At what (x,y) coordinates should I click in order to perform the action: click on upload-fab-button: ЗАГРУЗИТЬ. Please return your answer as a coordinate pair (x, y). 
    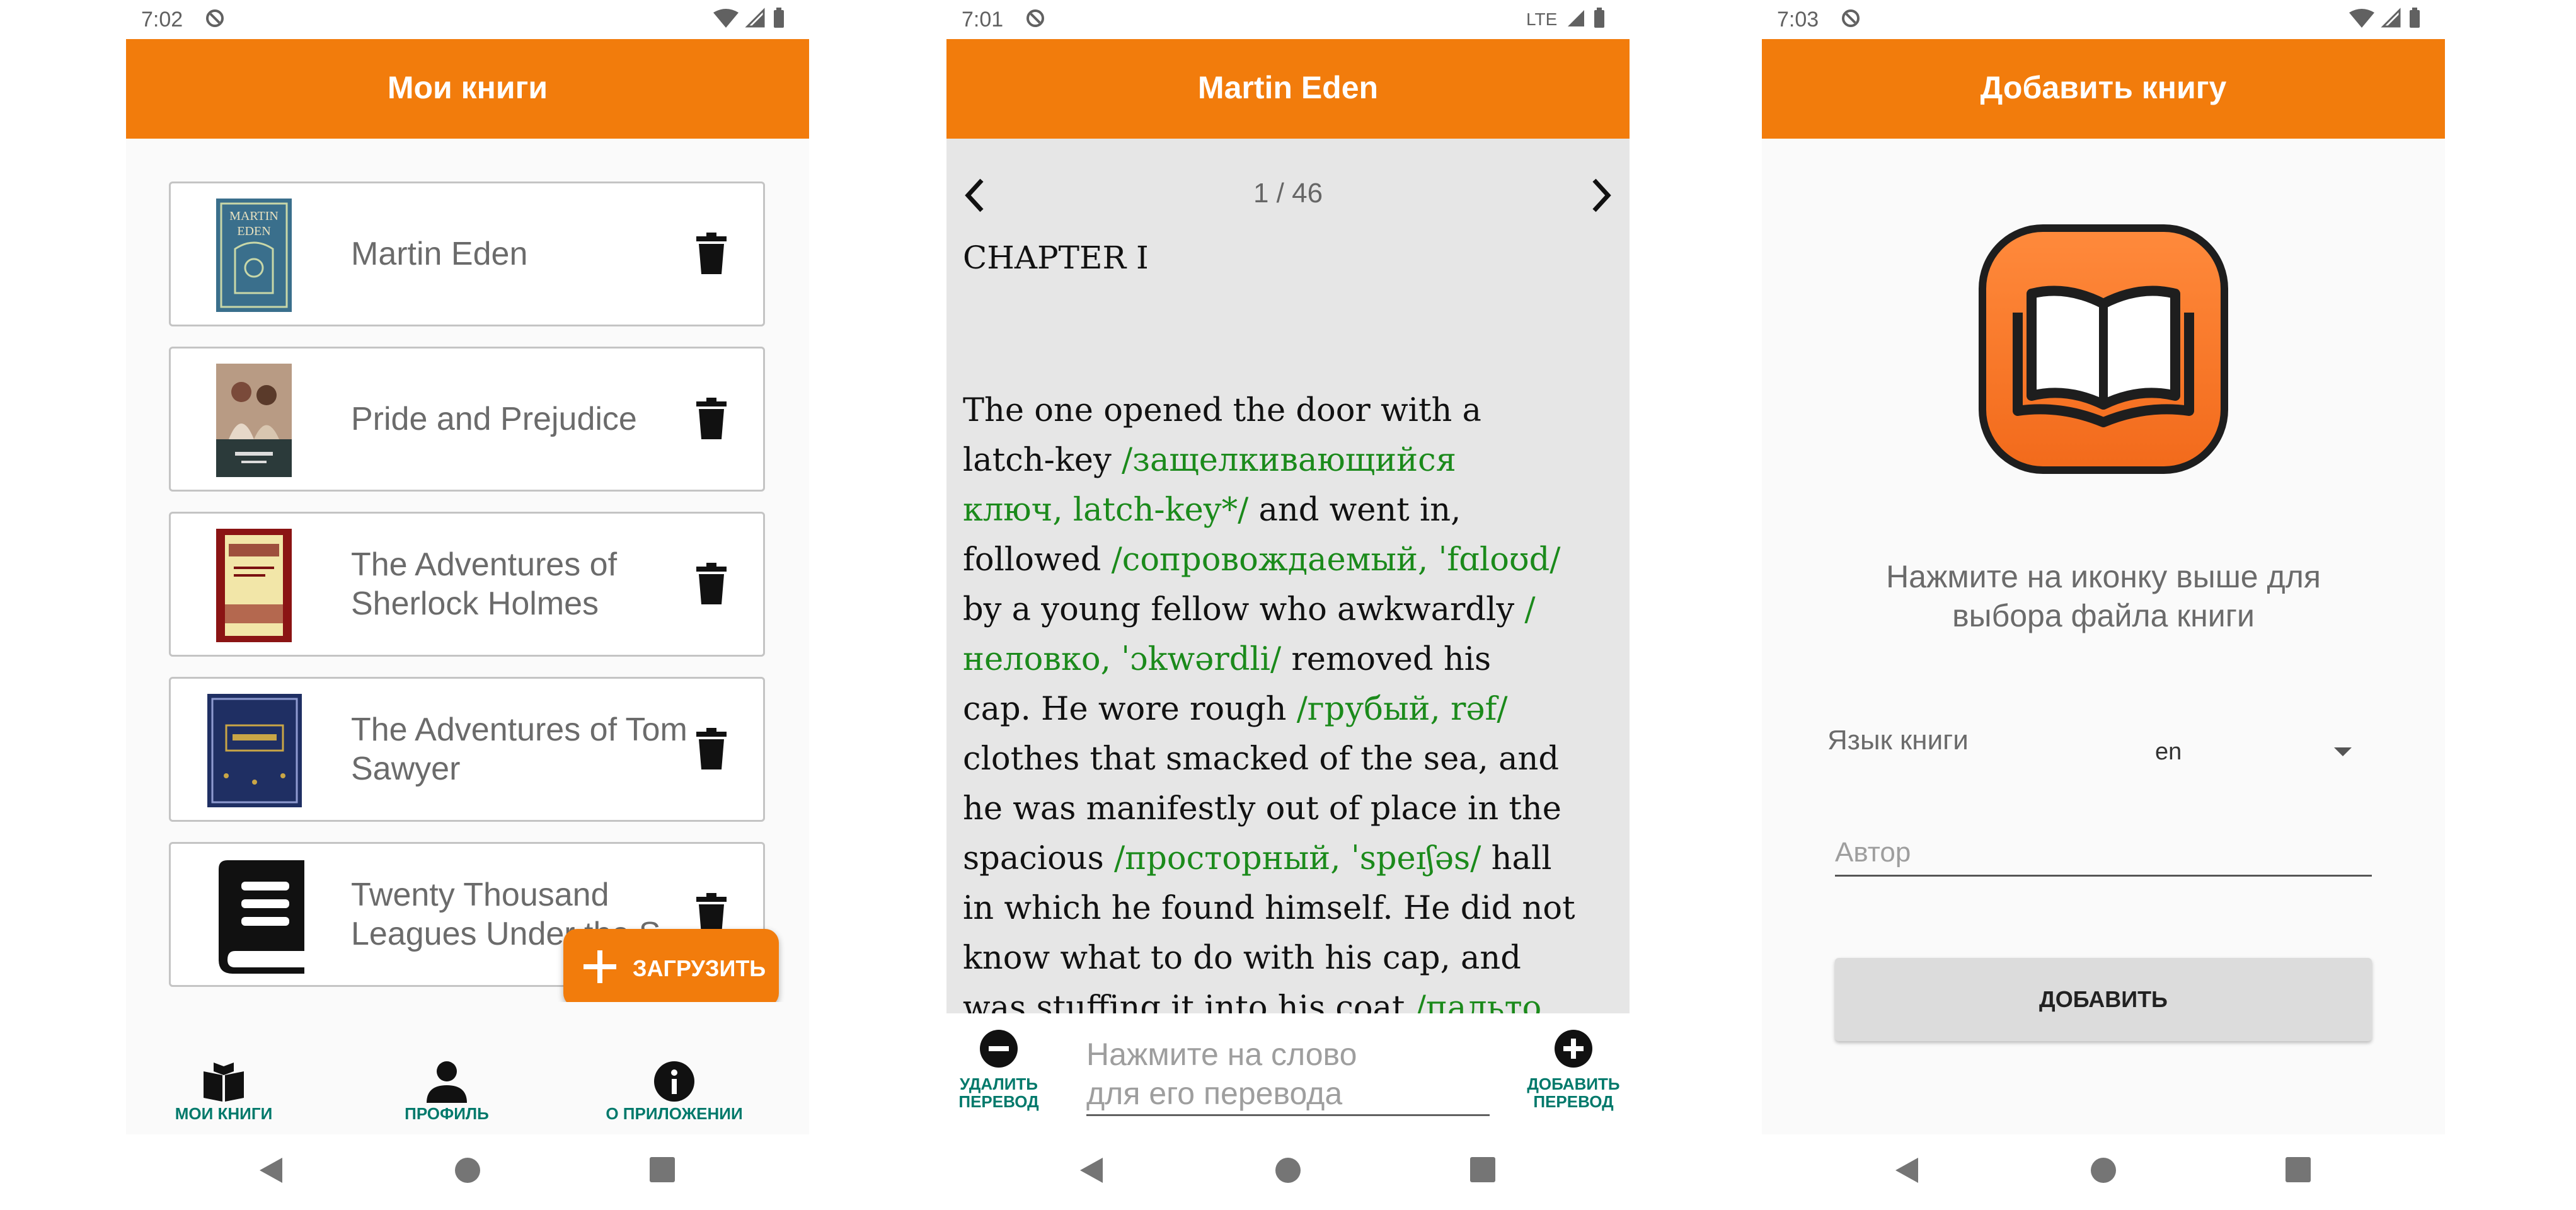
    Looking at the image, I should click on (671, 968).